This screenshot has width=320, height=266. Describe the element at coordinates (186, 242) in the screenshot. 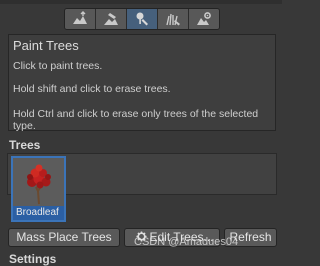

I see `watermark-text: CSDN @Amadues04` at that location.